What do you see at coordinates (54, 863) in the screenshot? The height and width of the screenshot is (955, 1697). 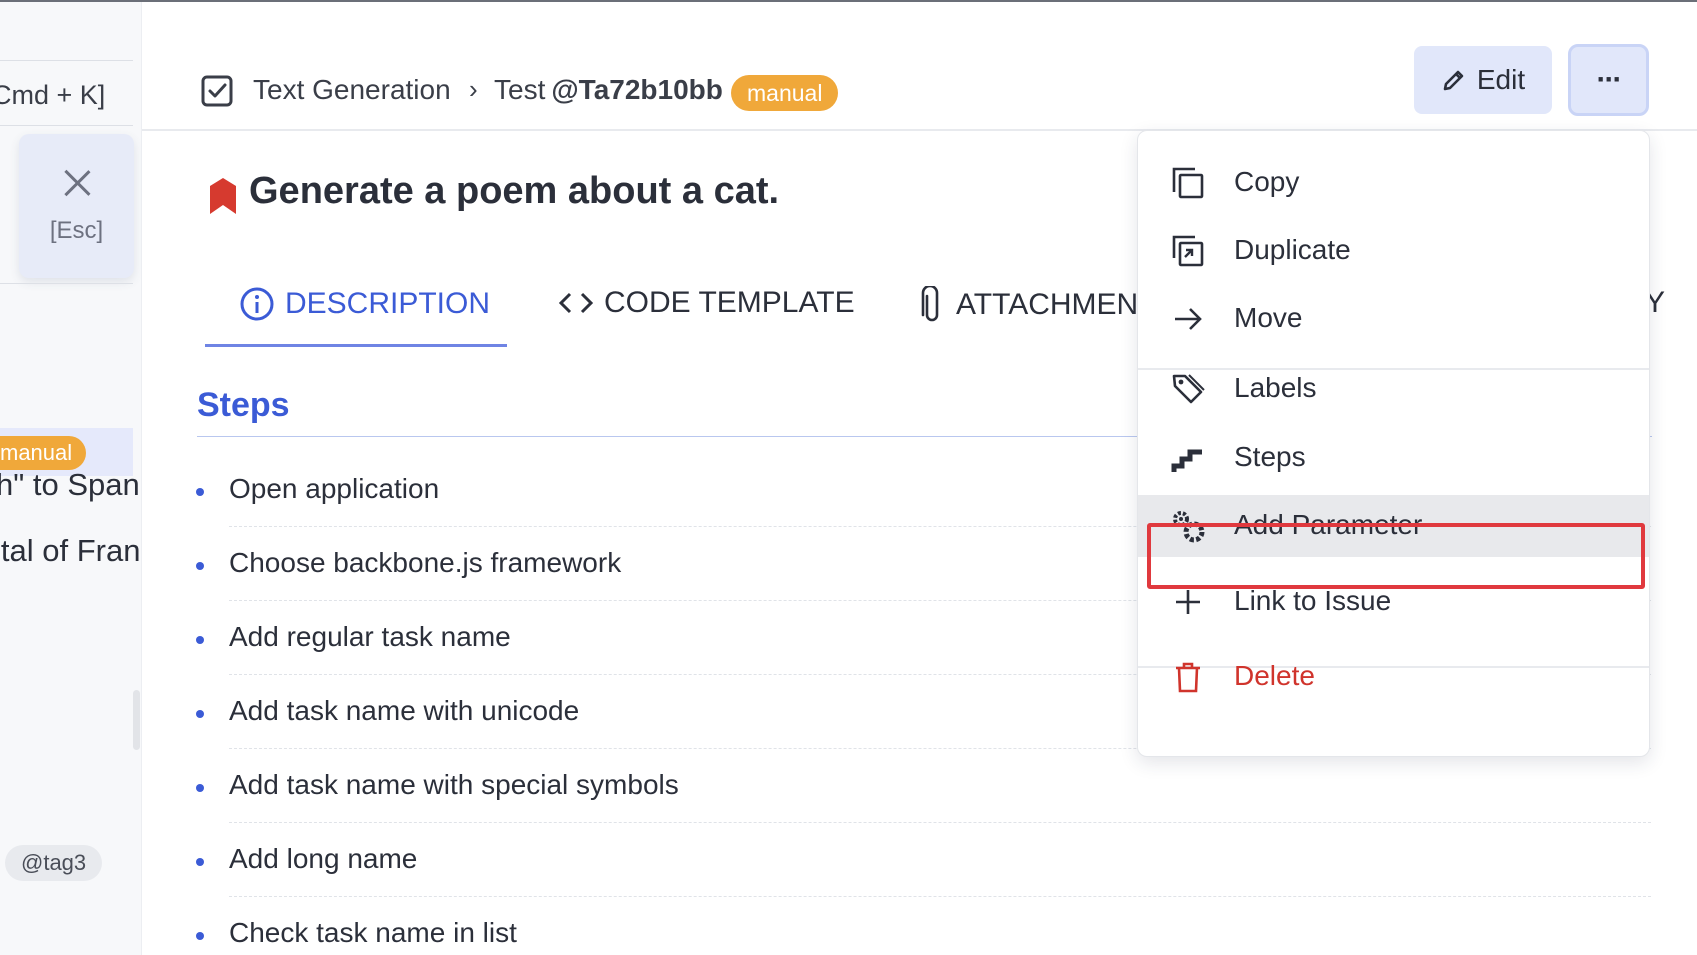 I see `tag-badge: @tag3` at bounding box center [54, 863].